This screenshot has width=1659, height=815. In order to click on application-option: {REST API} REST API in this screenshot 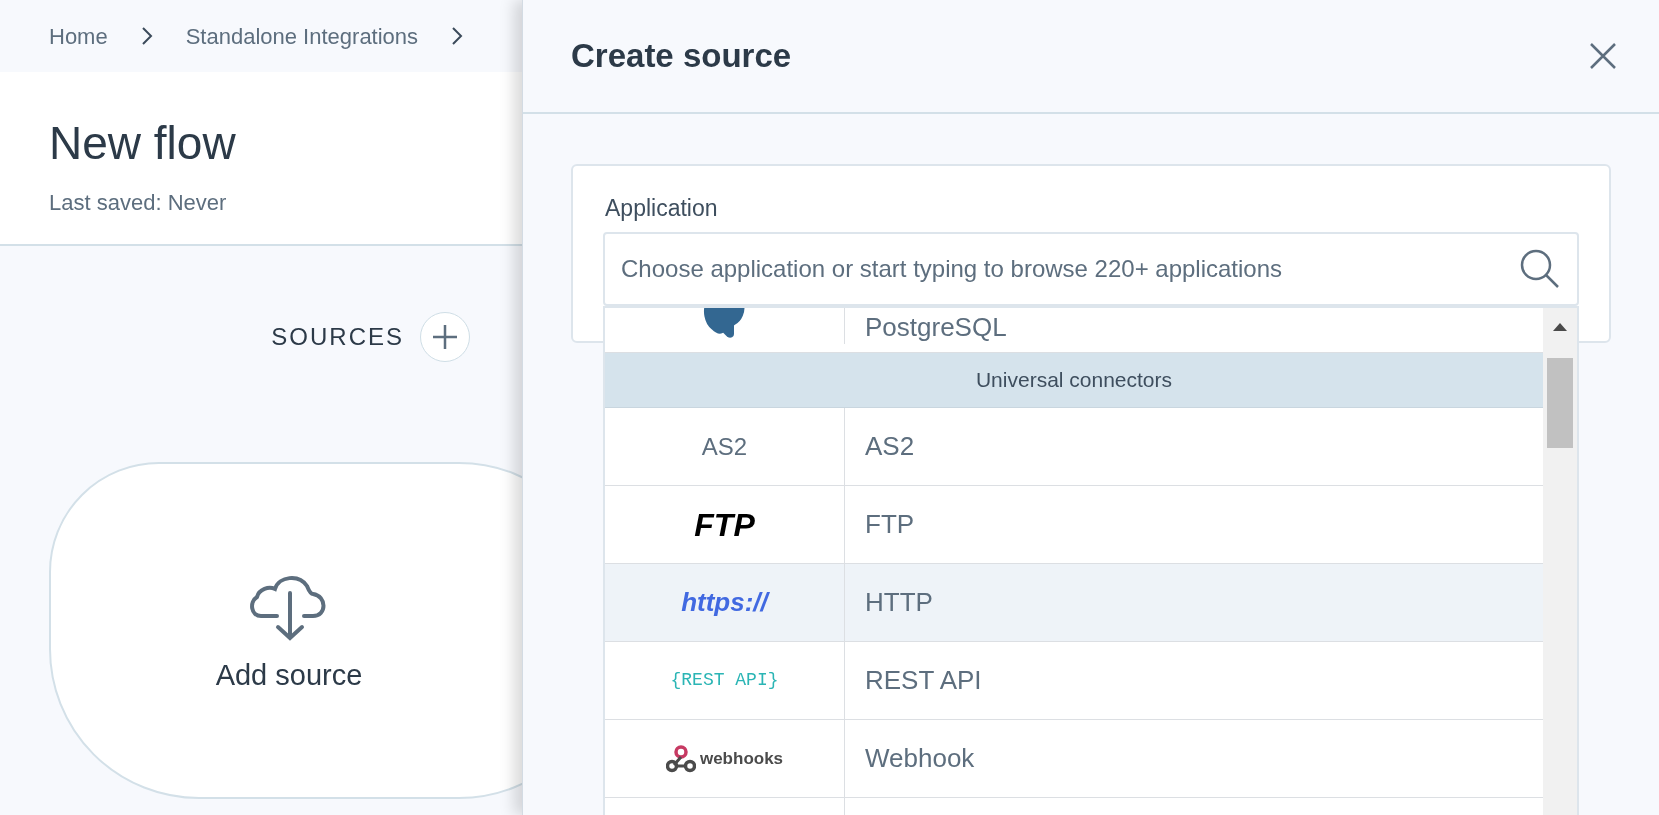, I will do `click(1074, 681)`.